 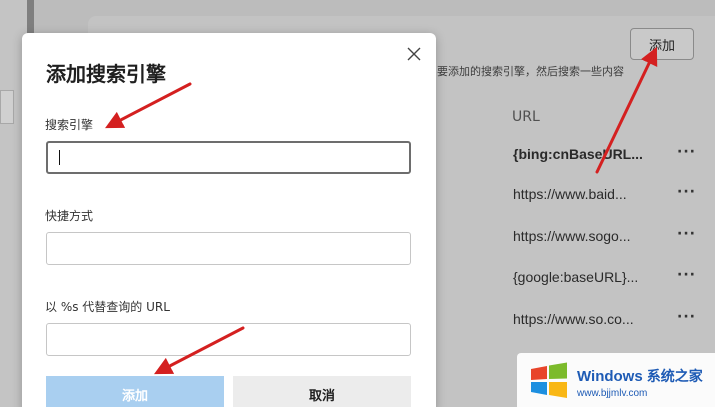 I want to click on dialog-title: 添加搜索引擎, so click(x=106, y=74).